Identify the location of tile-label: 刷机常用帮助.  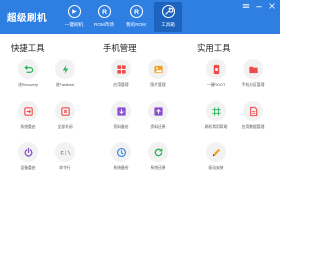
(216, 127).